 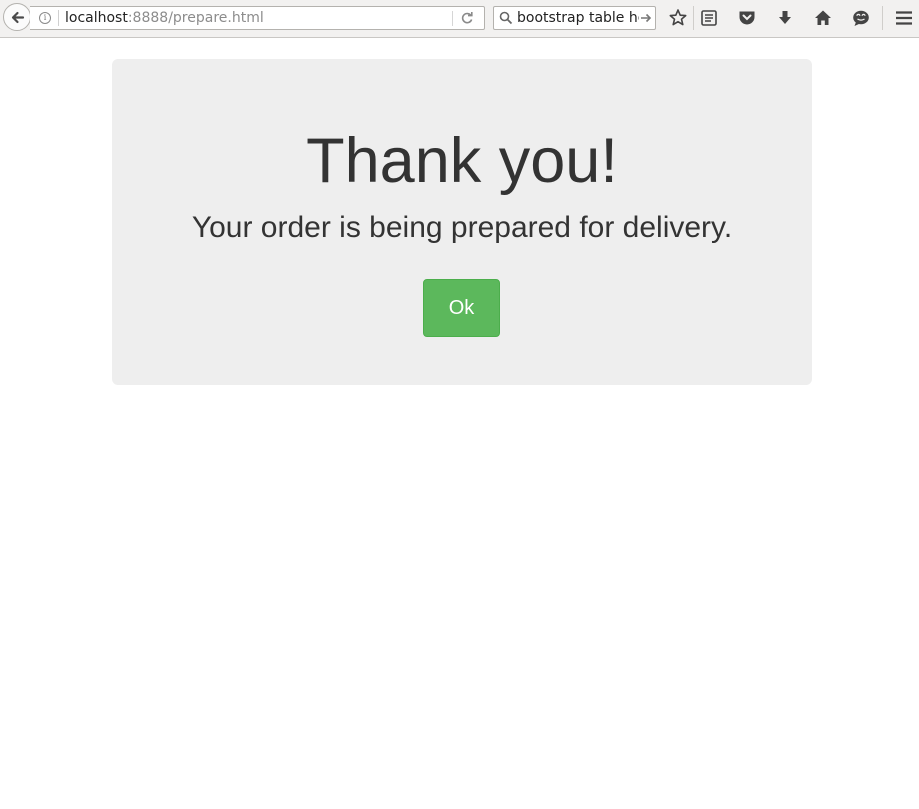 I want to click on page-title: Thank you!, so click(x=462, y=161).